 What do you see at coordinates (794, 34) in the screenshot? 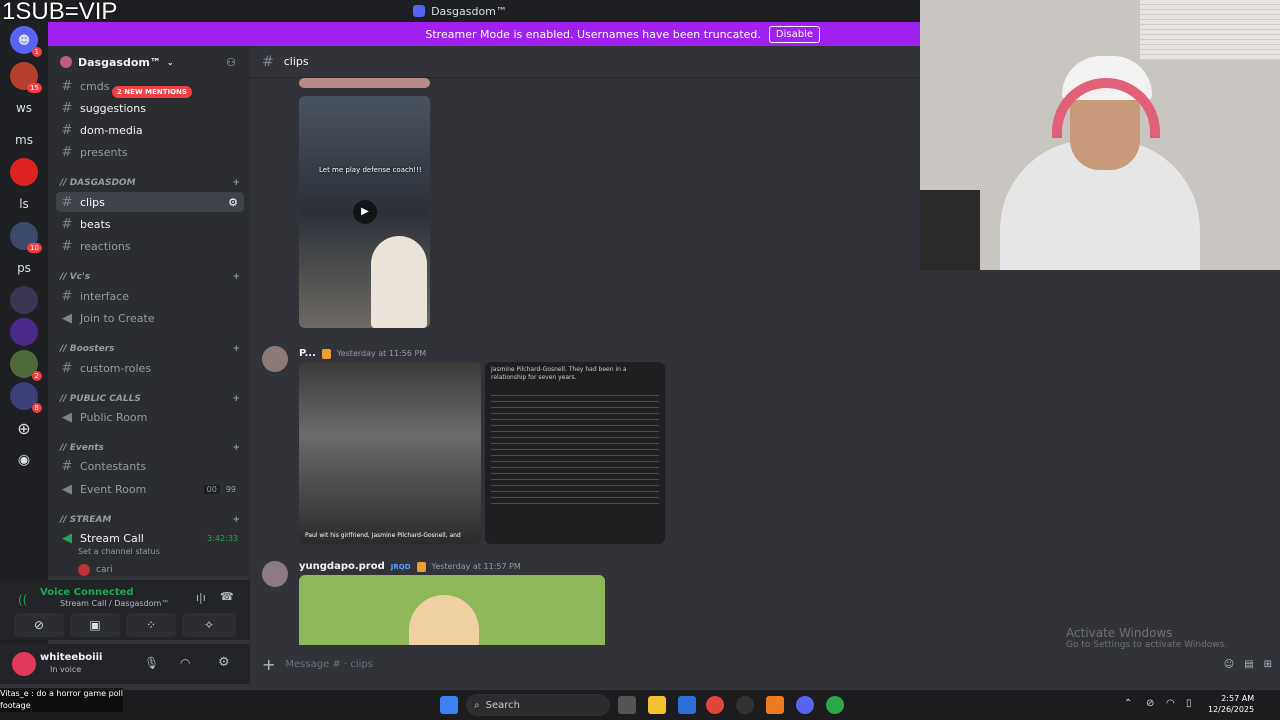
I see `disable-streamer-button: Disable` at bounding box center [794, 34].